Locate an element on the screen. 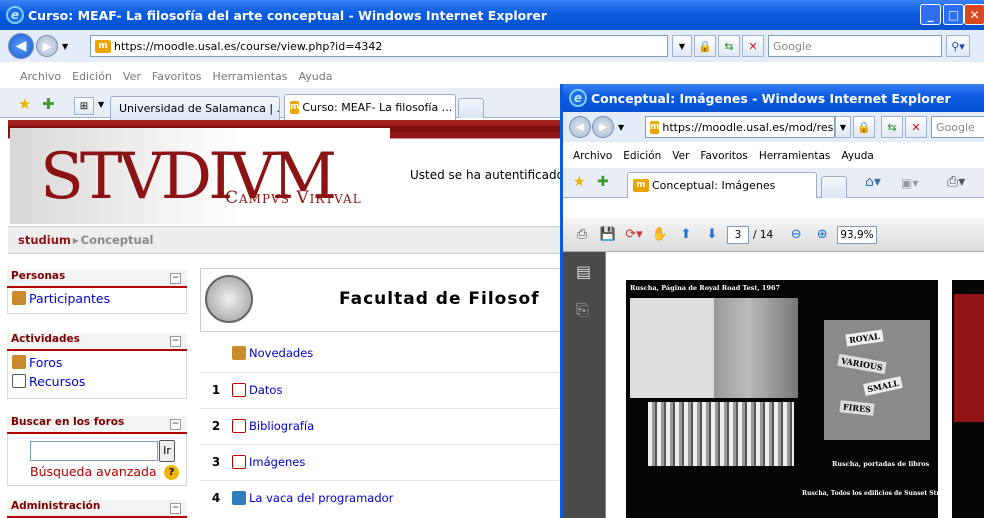  popup-address-bar: m https://moodle.usal.es/mod/resour is located at coordinates (740, 127).